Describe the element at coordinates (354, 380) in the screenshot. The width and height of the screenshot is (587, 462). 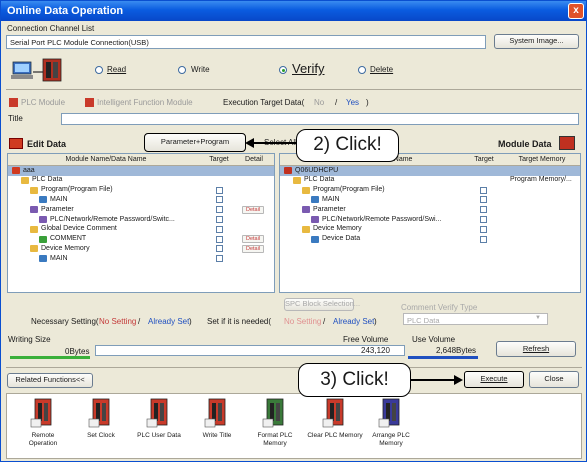
I see `callout-step-3: 3) Click!` at that location.